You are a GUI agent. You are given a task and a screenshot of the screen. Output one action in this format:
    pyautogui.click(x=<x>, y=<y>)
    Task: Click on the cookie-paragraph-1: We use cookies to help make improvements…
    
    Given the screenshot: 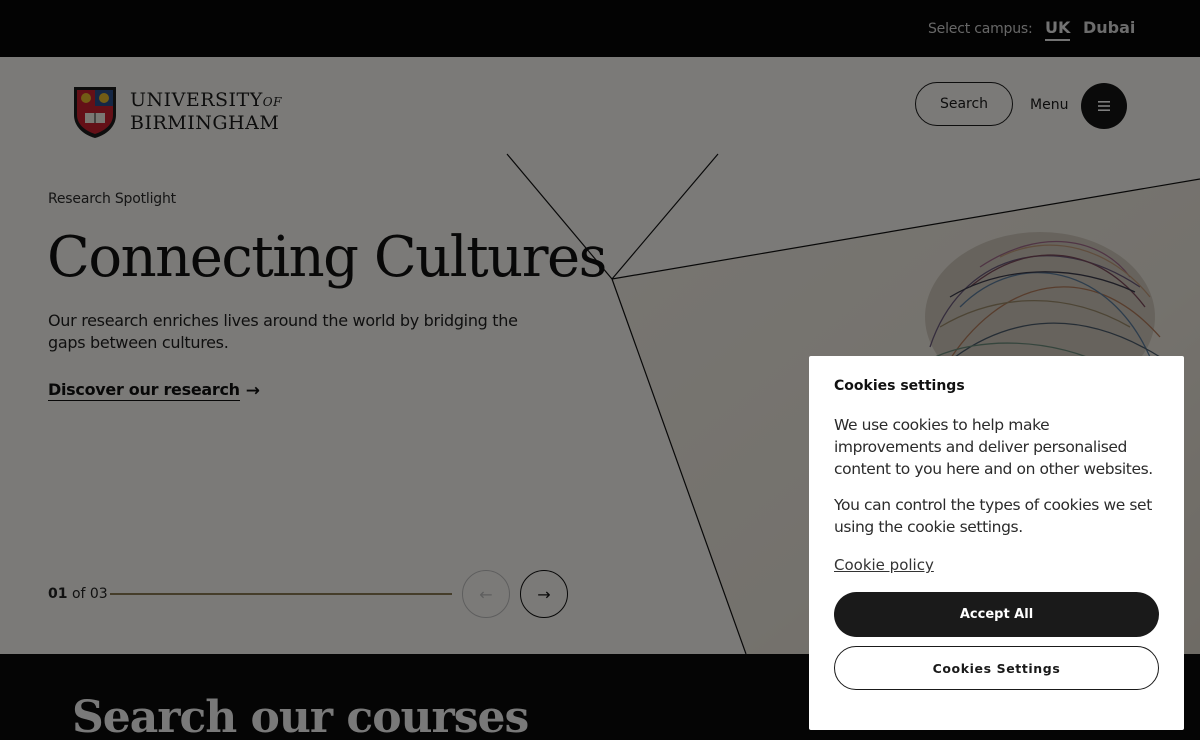 What is the action you would take?
    pyautogui.click(x=993, y=447)
    